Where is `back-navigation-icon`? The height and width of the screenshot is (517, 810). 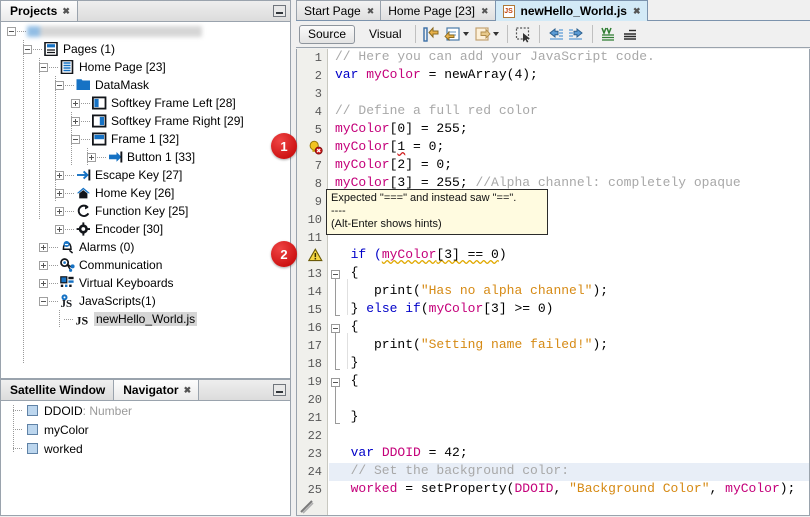 back-navigation-icon is located at coordinates (452, 34).